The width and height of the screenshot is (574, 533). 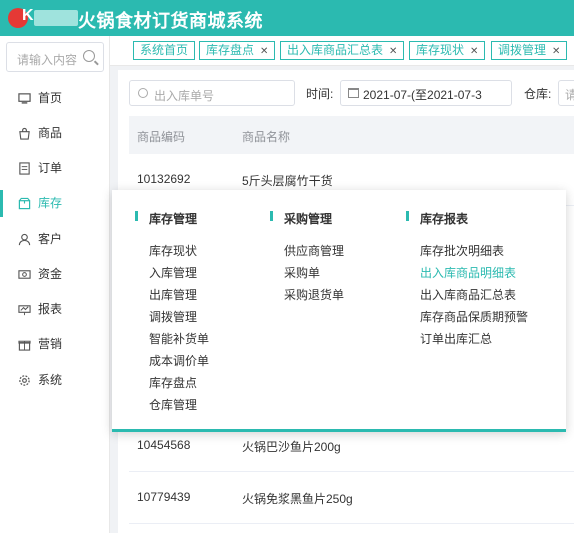 I want to click on cell-code: 10779439, so click(x=164, y=497).